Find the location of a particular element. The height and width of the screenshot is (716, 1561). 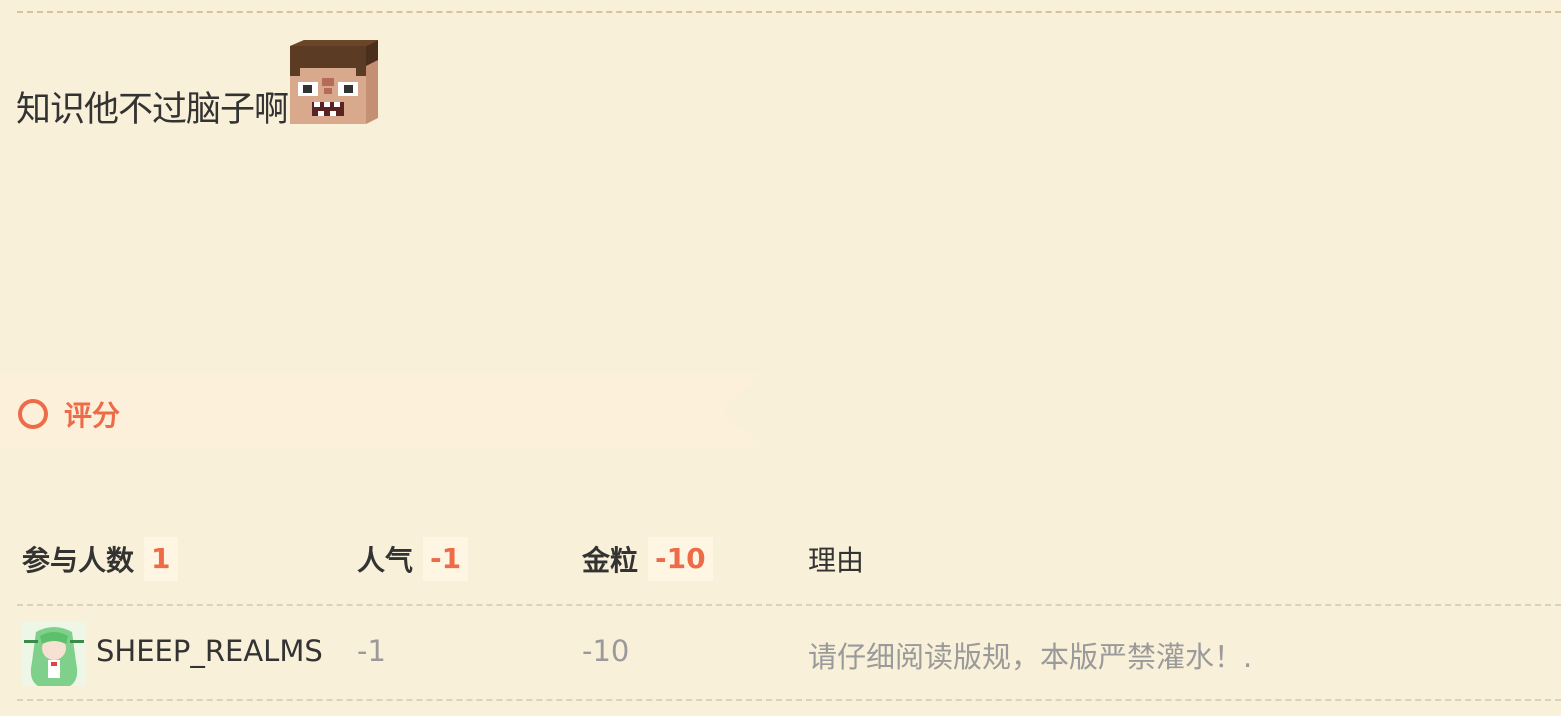

rater-popularity: -1 is located at coordinates (371, 651).